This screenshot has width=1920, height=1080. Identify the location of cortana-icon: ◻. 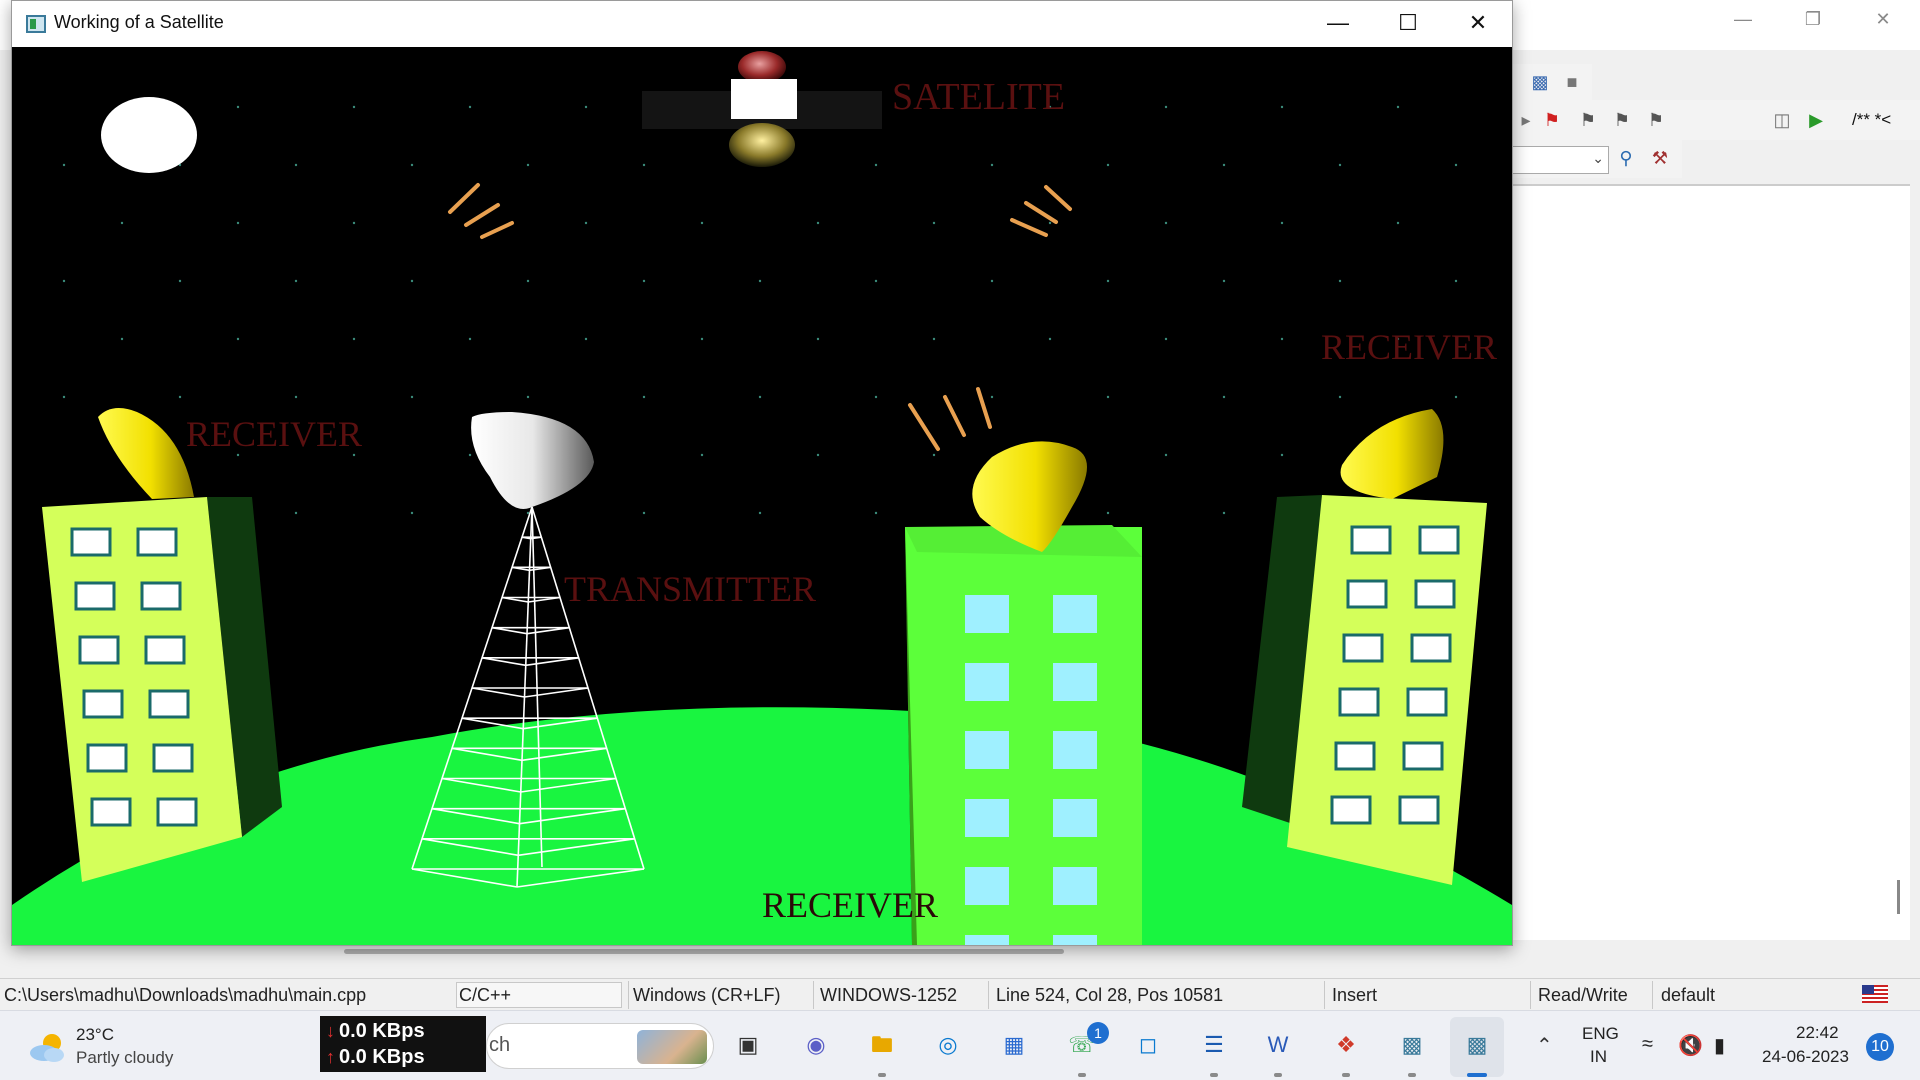
(1148, 1045).